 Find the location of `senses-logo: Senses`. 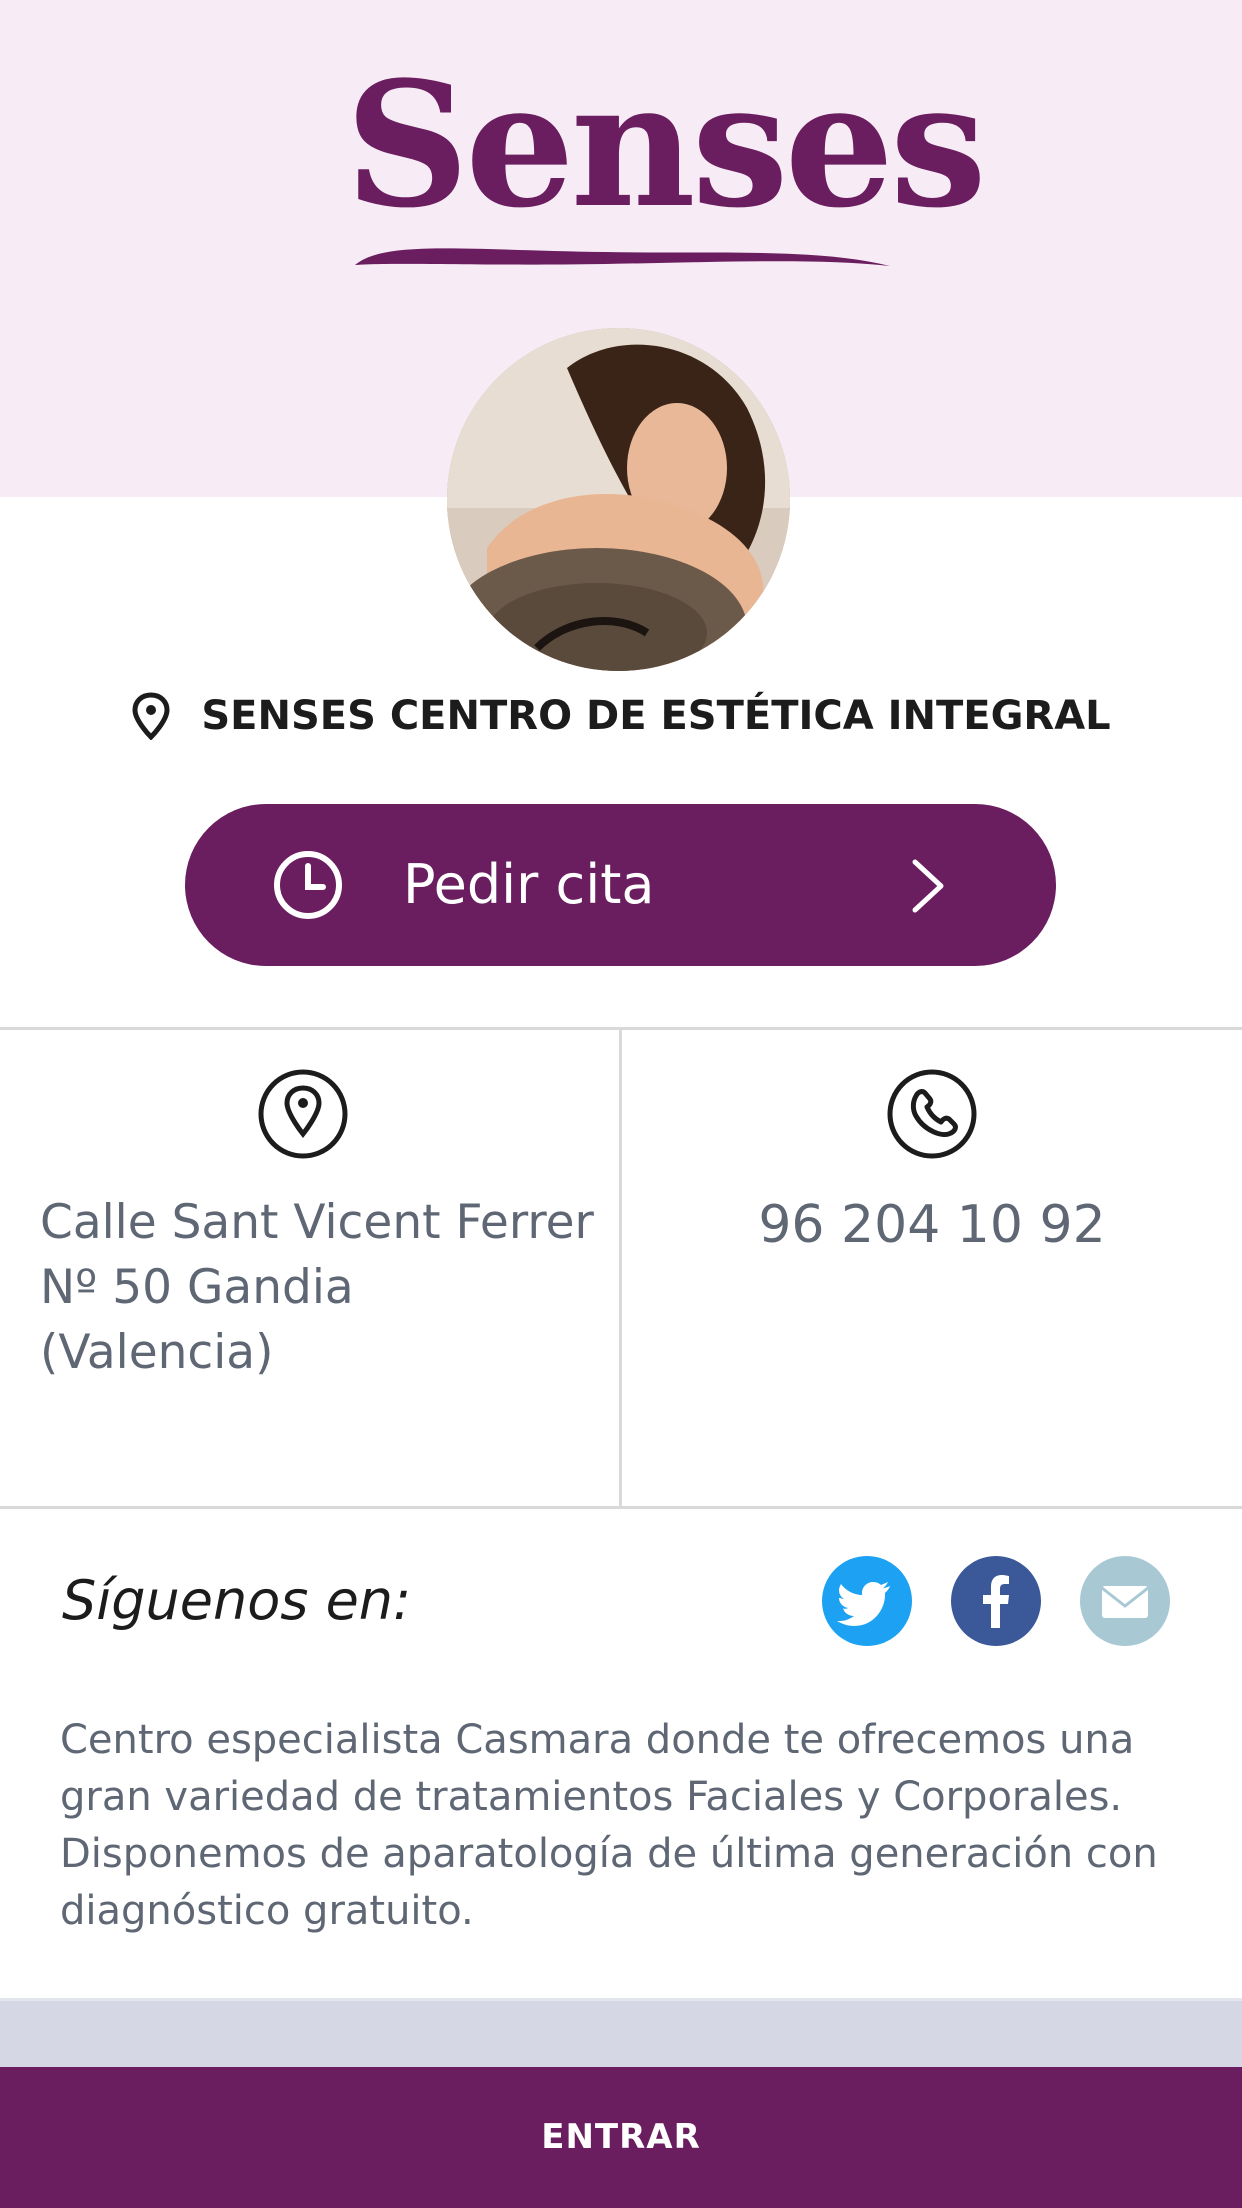

senses-logo: Senses is located at coordinates (666, 158).